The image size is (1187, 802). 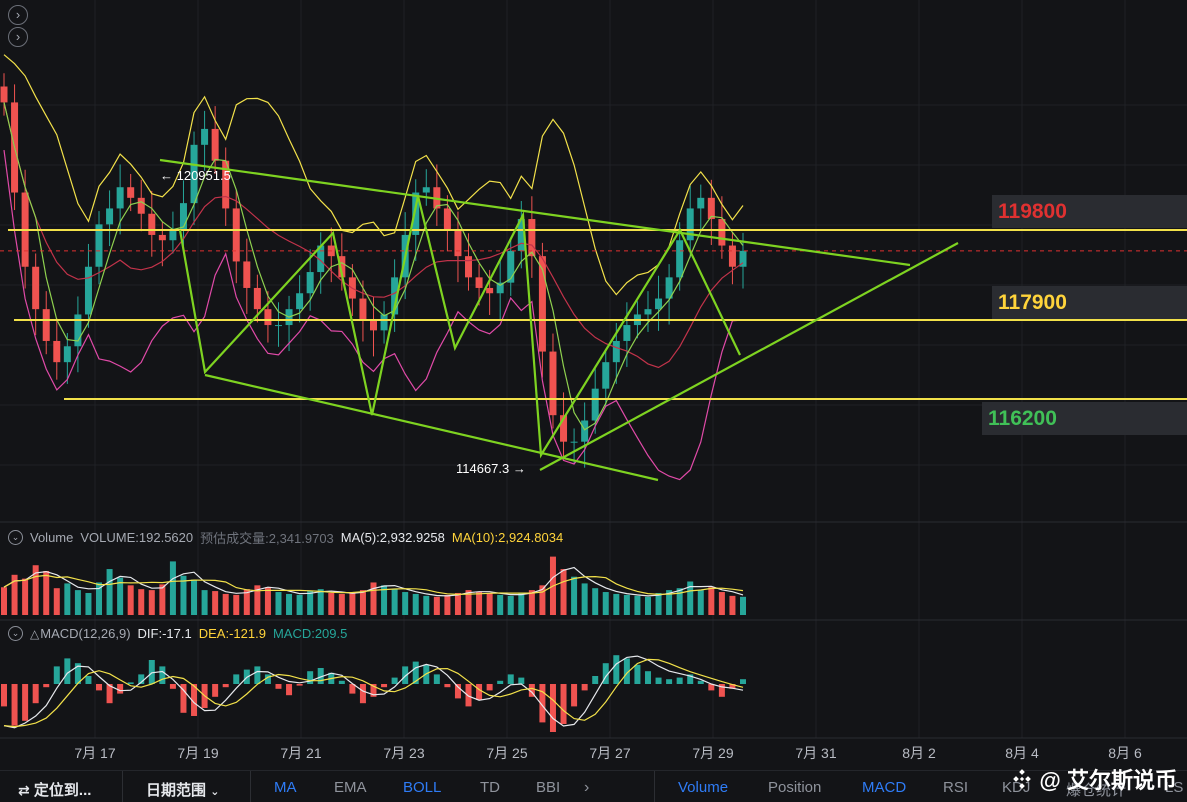 I want to click on x-tick-label: 8月 6, so click(x=1125, y=753).